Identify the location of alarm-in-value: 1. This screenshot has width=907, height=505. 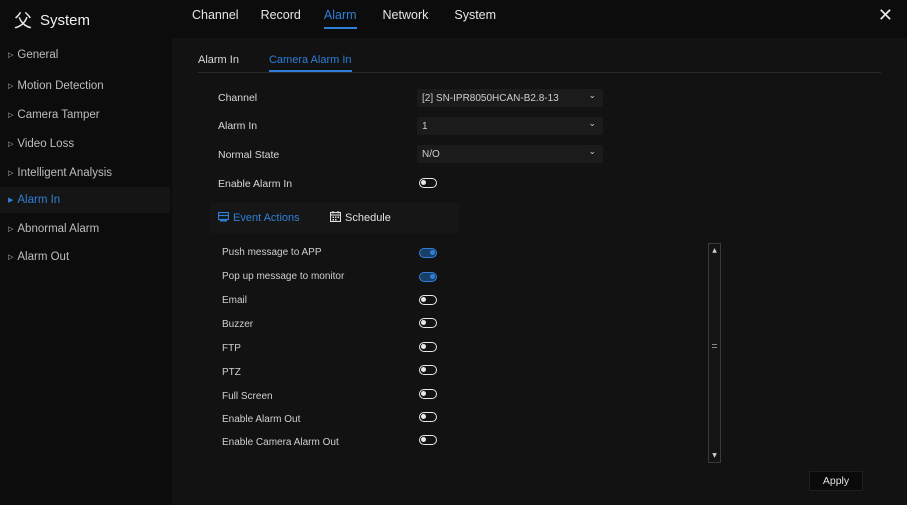
(425, 126).